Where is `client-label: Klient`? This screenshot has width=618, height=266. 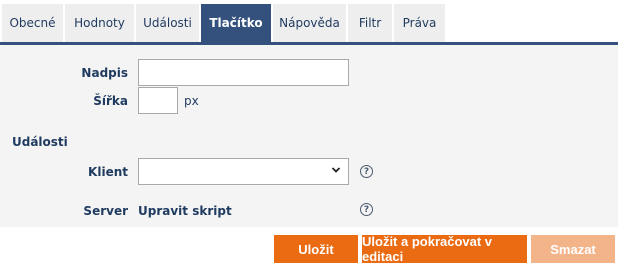 client-label: Klient is located at coordinates (108, 172).